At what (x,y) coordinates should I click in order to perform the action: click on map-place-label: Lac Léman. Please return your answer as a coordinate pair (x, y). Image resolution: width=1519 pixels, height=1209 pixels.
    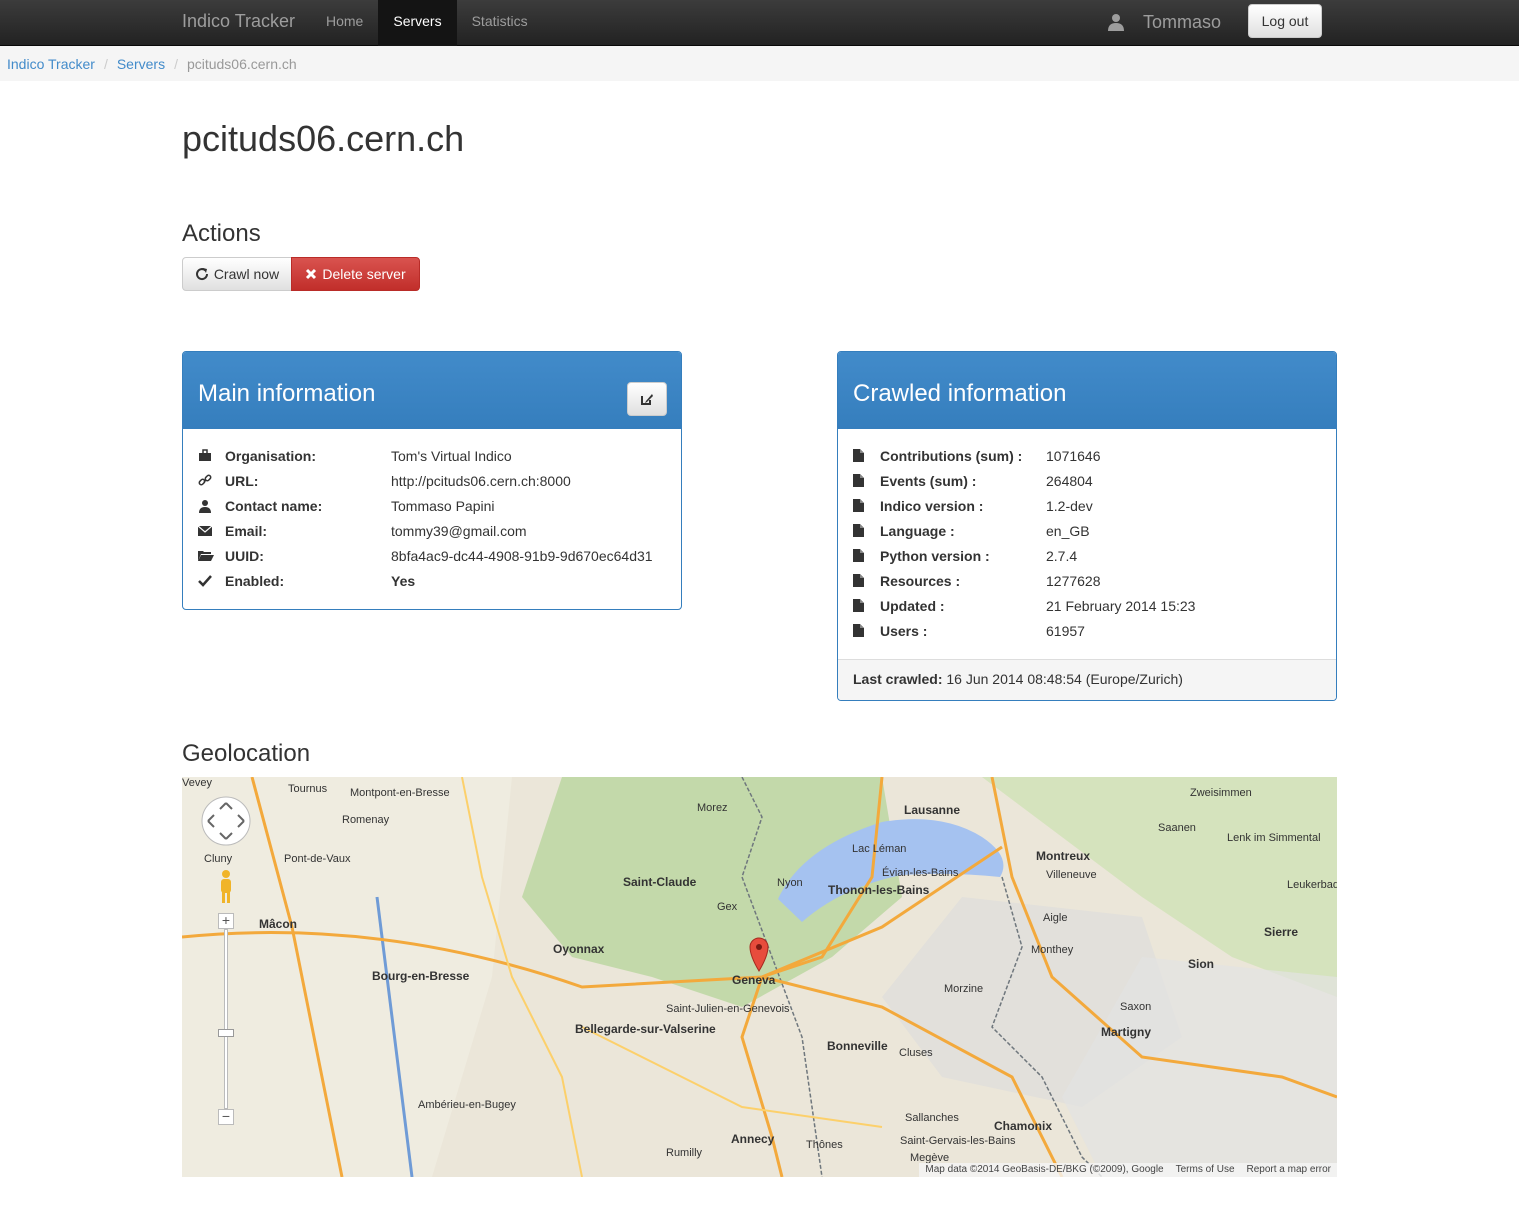
    Looking at the image, I should click on (879, 849).